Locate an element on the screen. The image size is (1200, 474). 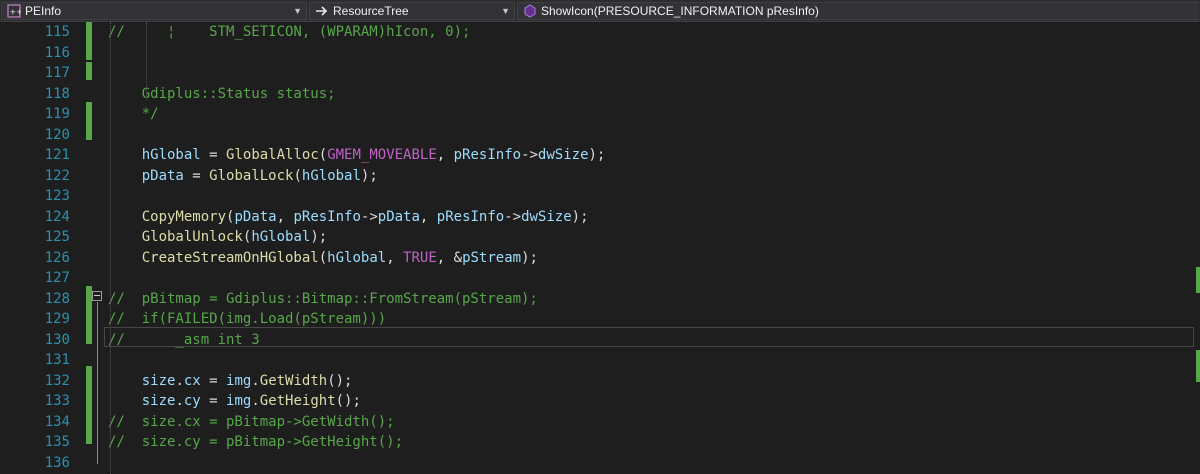
code-line: size.cx = img.GetWidth(); is located at coordinates (230, 381).